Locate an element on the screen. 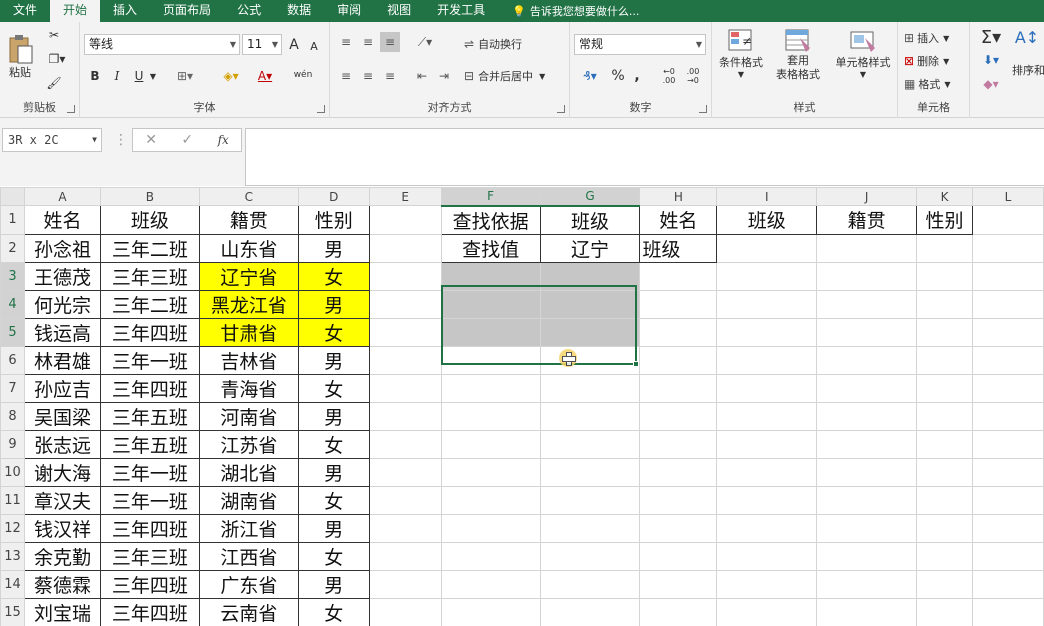 The width and height of the screenshot is (1044, 626). cell-H10 is located at coordinates (678, 472).